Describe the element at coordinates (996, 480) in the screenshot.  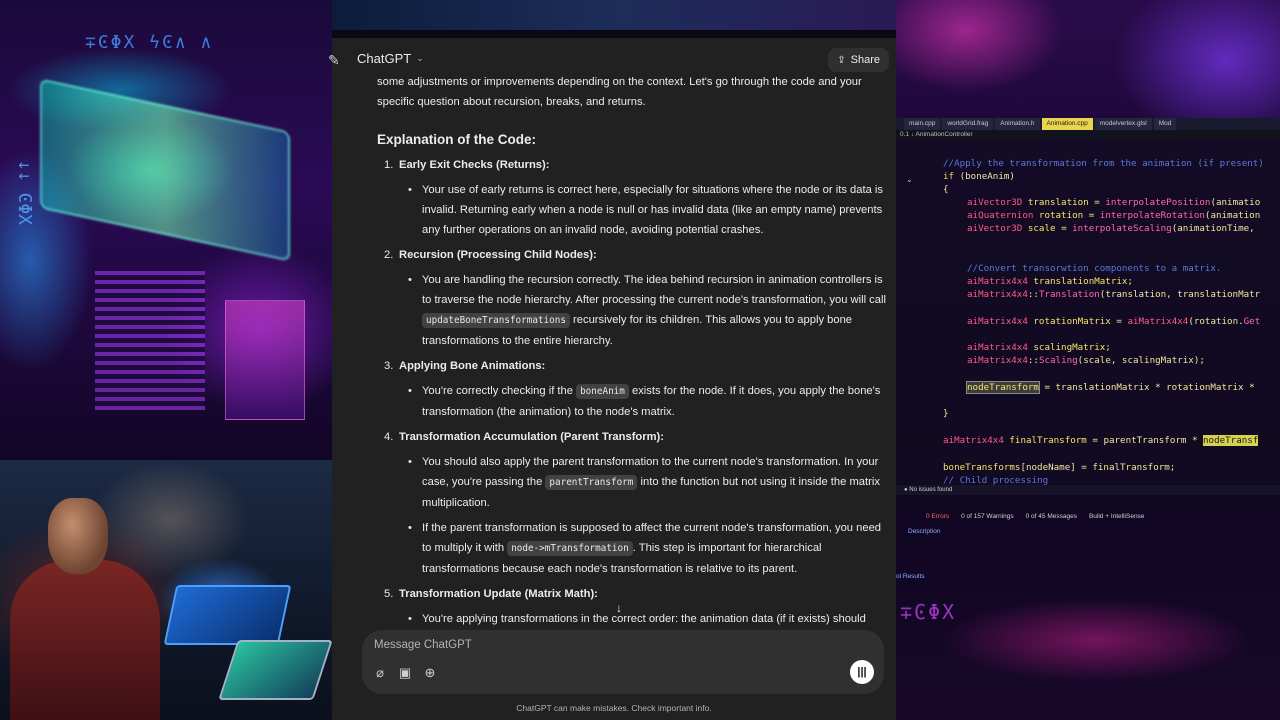
I see `code-line: // Child processing` at that location.